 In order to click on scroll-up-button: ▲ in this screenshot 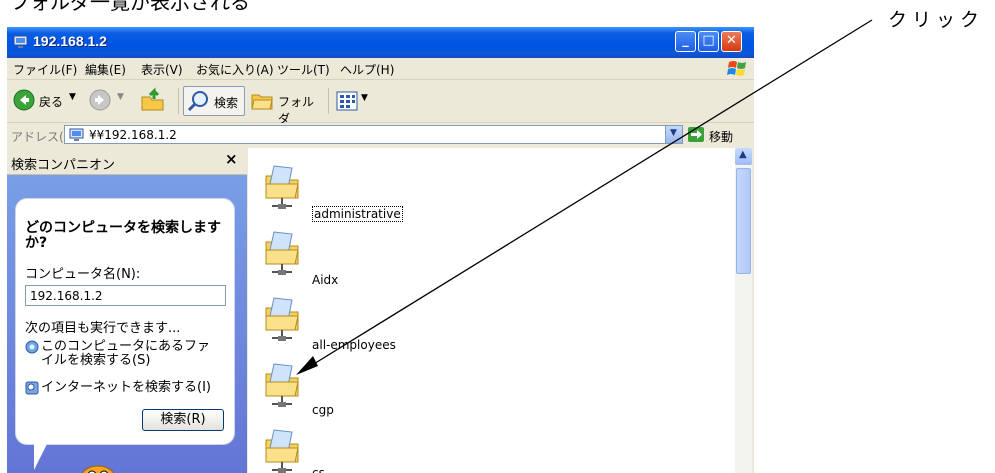, I will do `click(743, 156)`.